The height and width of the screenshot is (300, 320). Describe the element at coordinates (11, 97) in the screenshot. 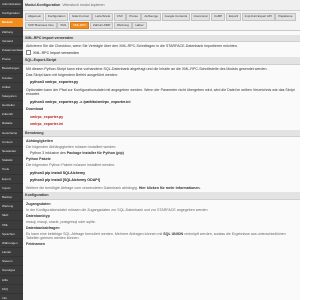

I see `sidebar-item: Kategorien` at that location.